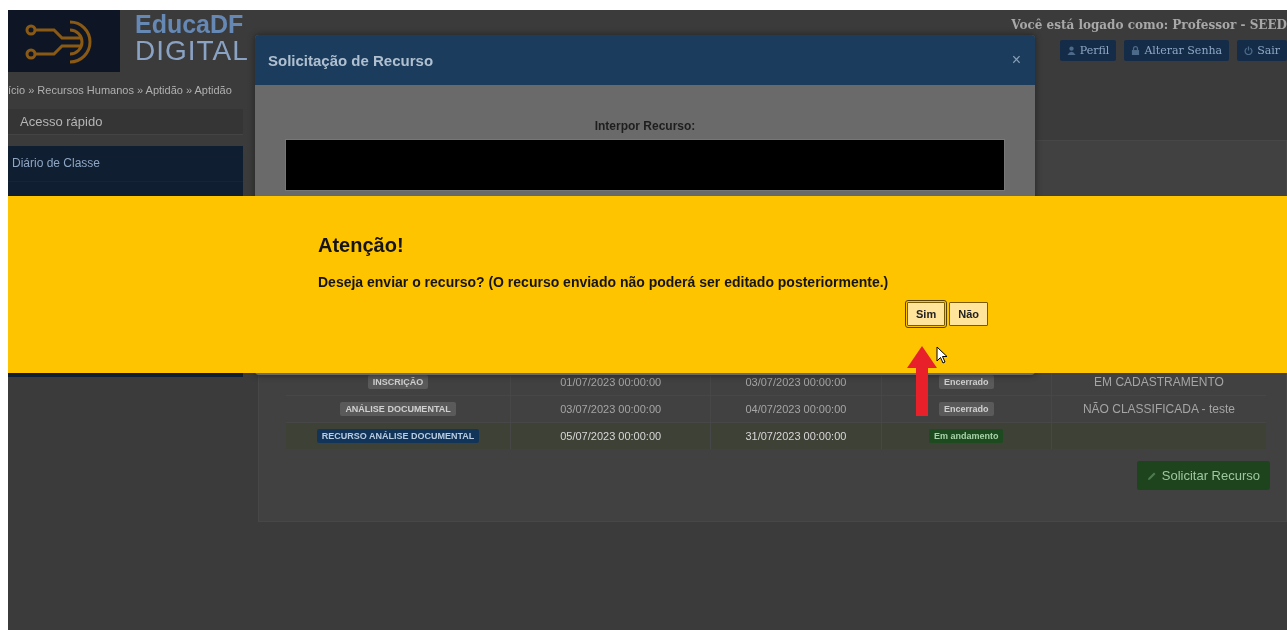  Describe the element at coordinates (1262, 50) in the screenshot. I see `logout-button: Sair` at that location.